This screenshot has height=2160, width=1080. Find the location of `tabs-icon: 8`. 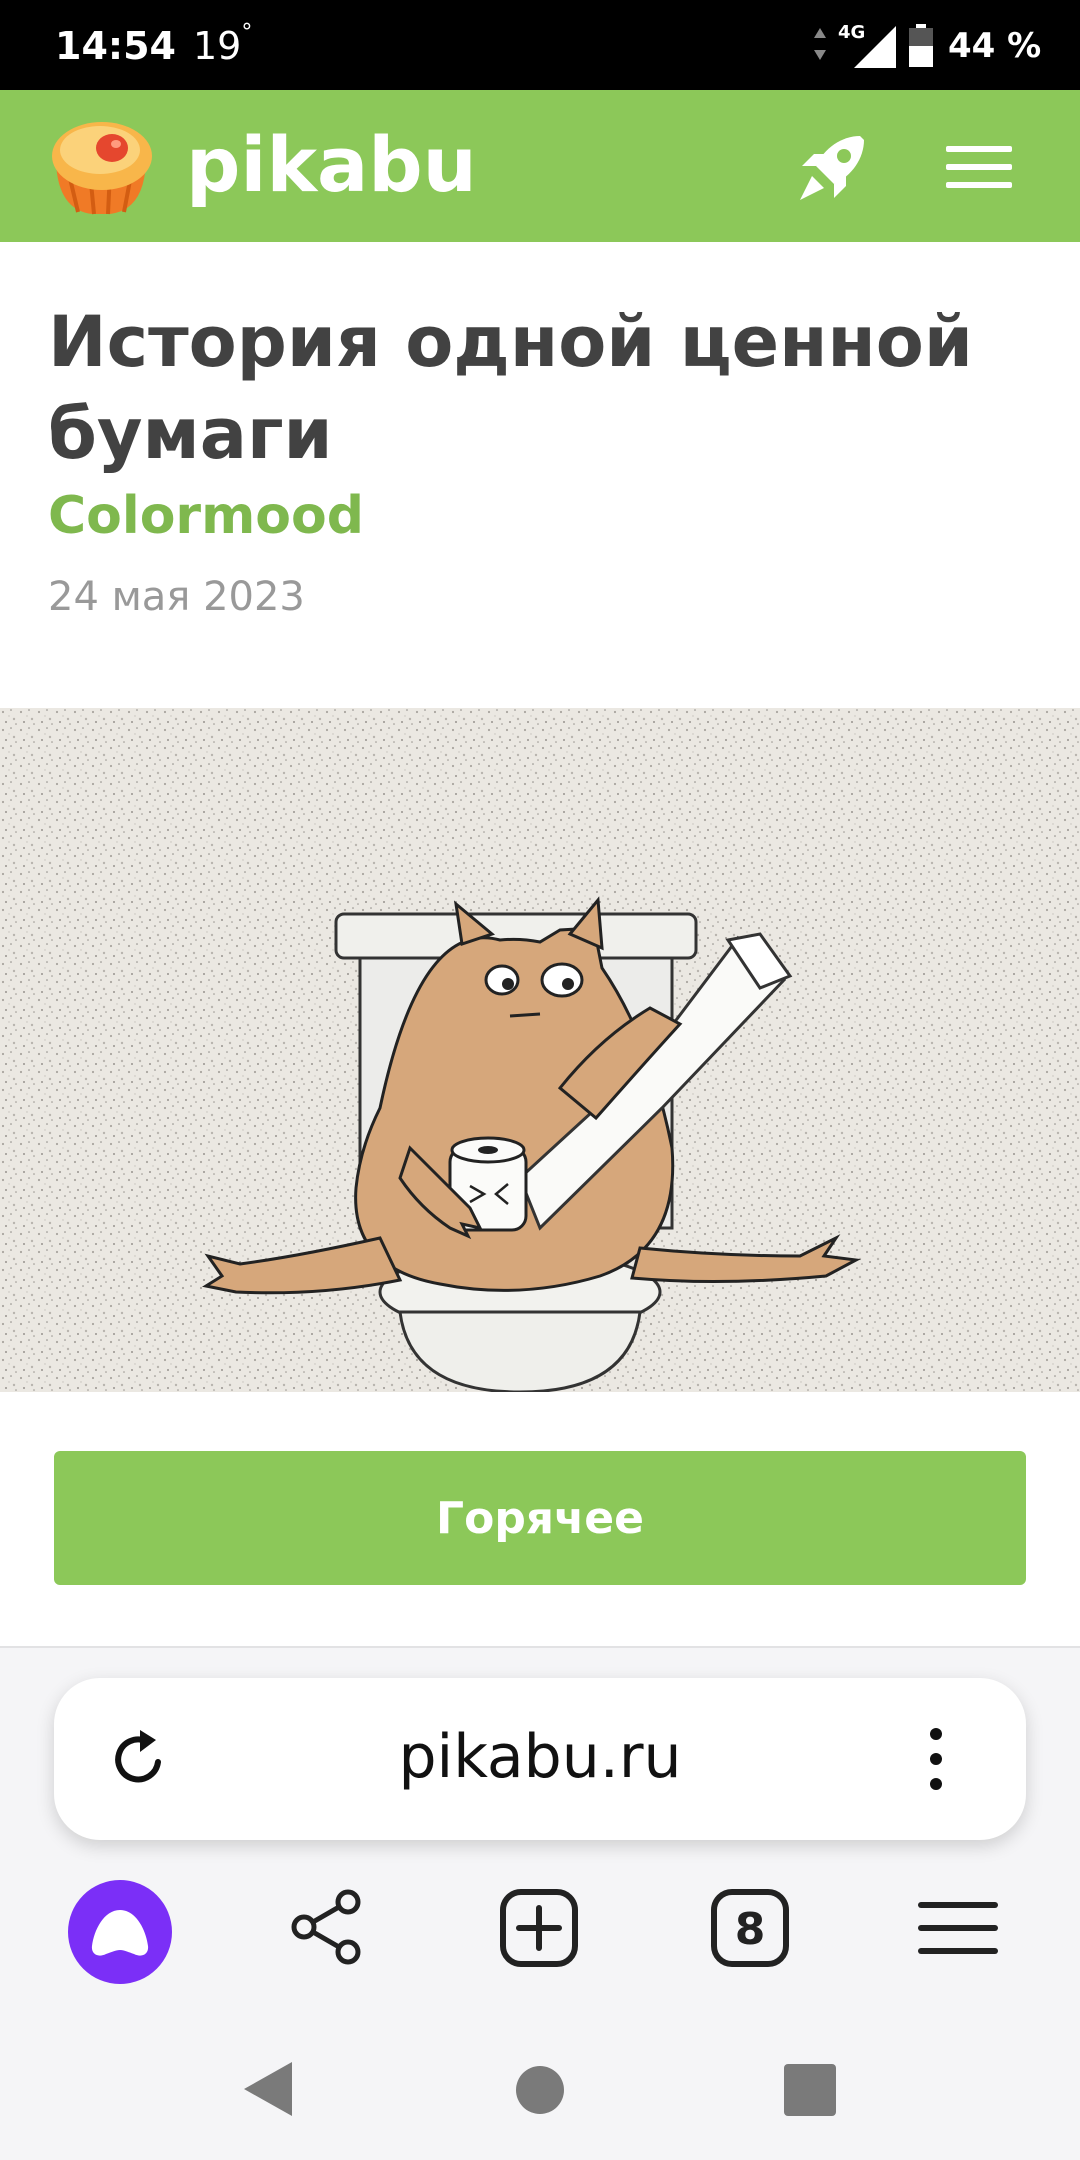

tabs-icon: 8 is located at coordinates (750, 1928).